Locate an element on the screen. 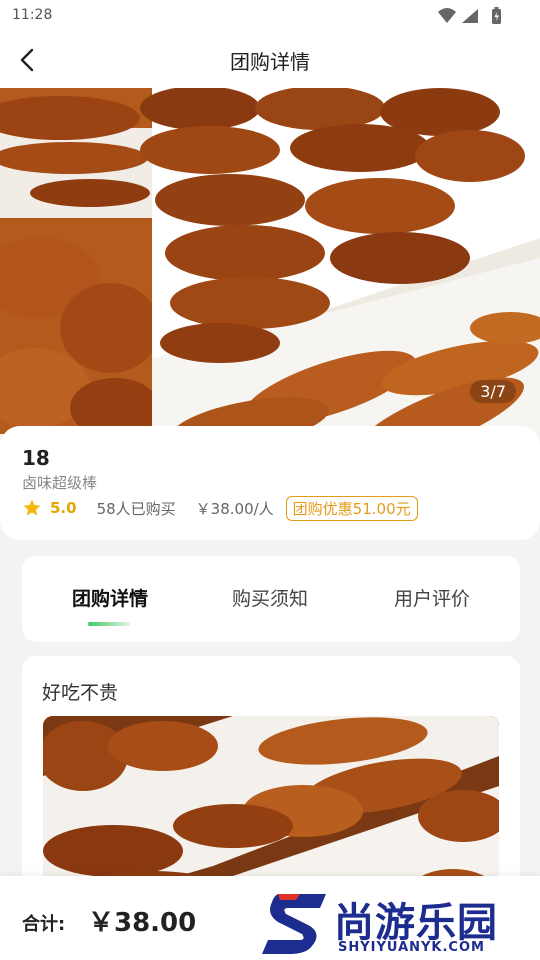  gallery-pager: 3/7 is located at coordinates (493, 391).